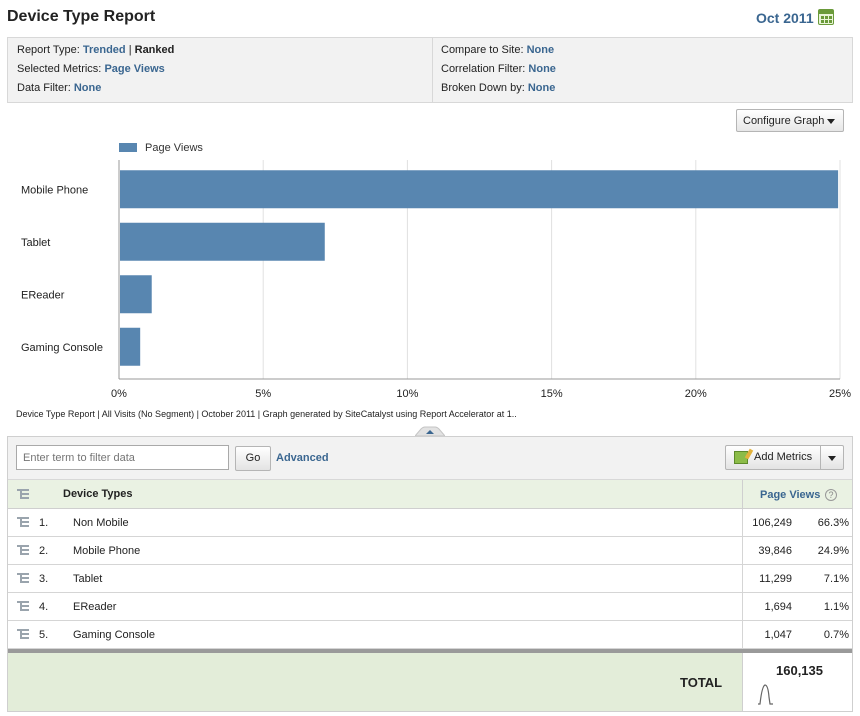  What do you see at coordinates (128, 147) in the screenshot?
I see `legend-swatch-page-views` at bounding box center [128, 147].